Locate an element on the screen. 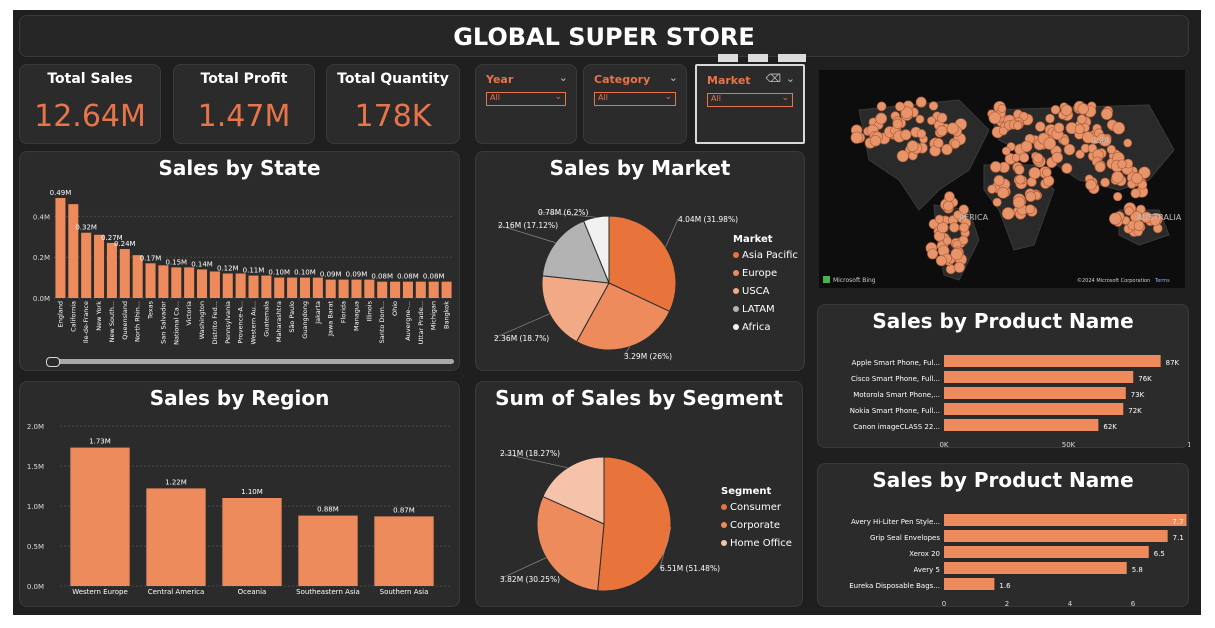 The image size is (1215, 628). slicer-market: Market ⌫ ⌄ All ⌄ is located at coordinates (750, 104).